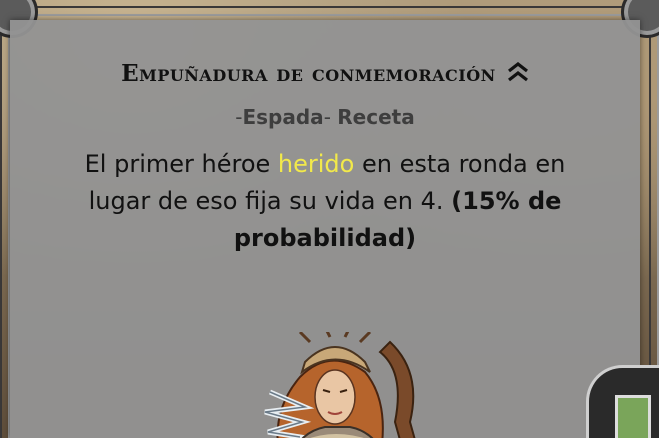 This screenshot has height=438, width=659. Describe the element at coordinates (181, 164) in the screenshot. I see `description-text-1: El primer héroe` at that location.